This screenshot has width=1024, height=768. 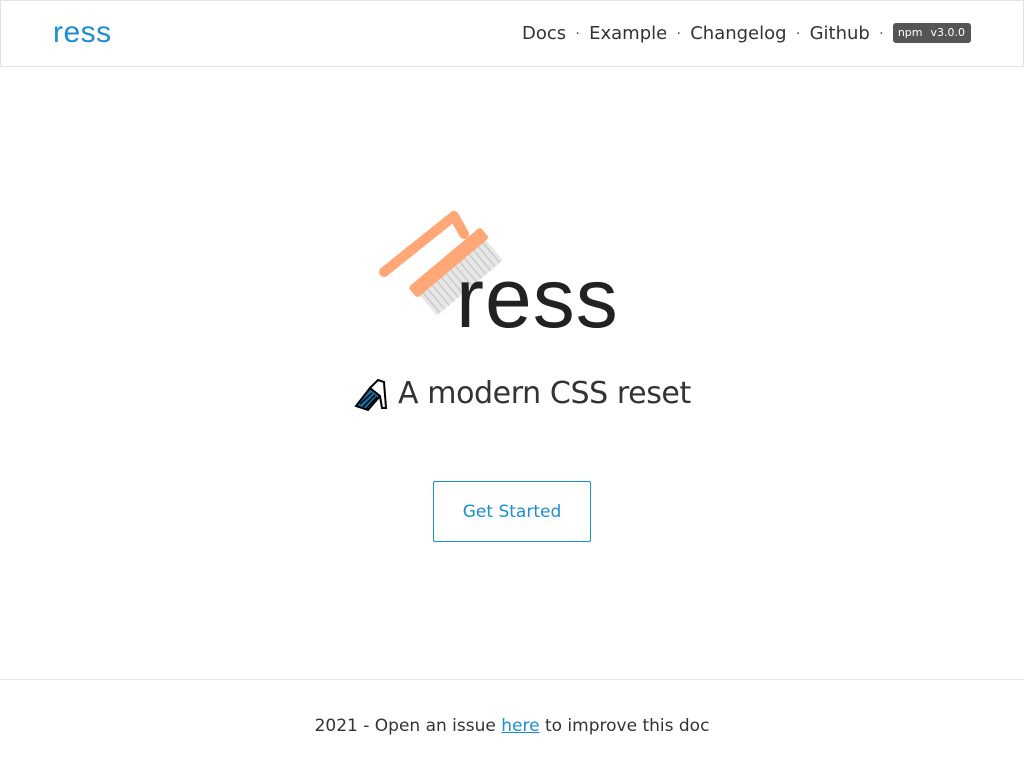 I want to click on tagline-text: A modern CSS reset, so click(x=544, y=393).